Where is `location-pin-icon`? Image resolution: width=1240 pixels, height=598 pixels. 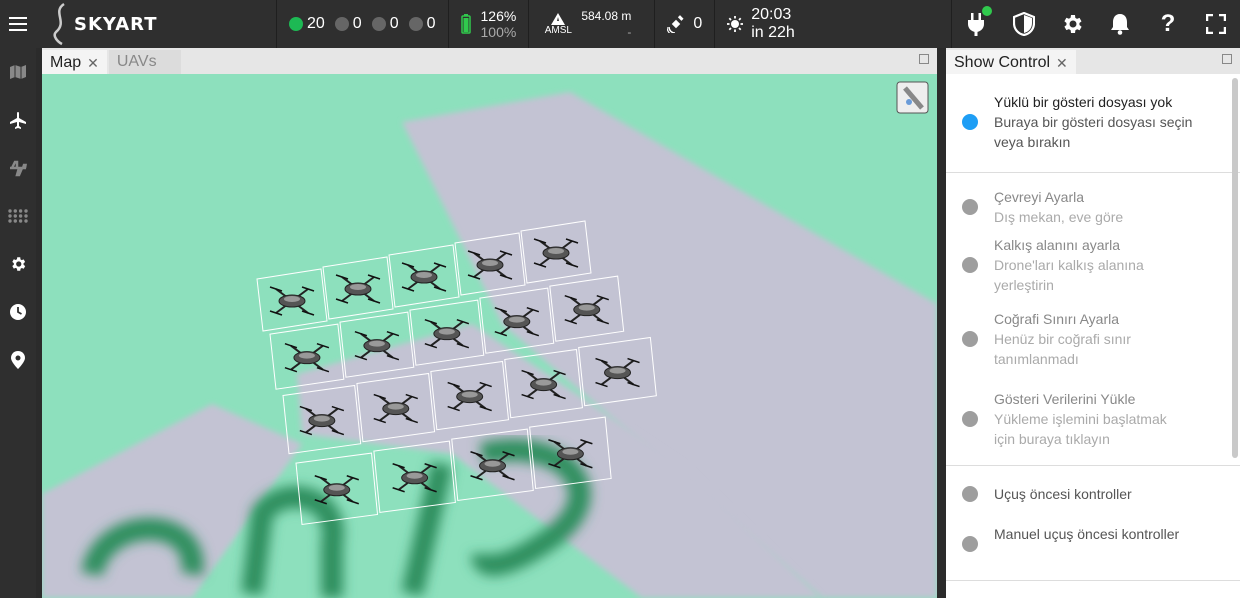
location-pin-icon is located at coordinates (18, 360).